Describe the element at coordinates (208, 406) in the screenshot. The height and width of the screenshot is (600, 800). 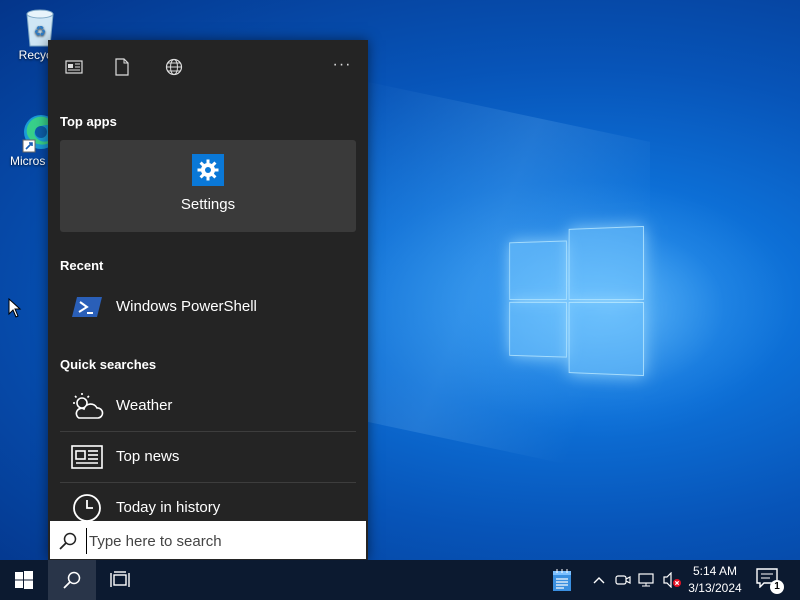
I see `quick-search-weather: Weather` at that location.